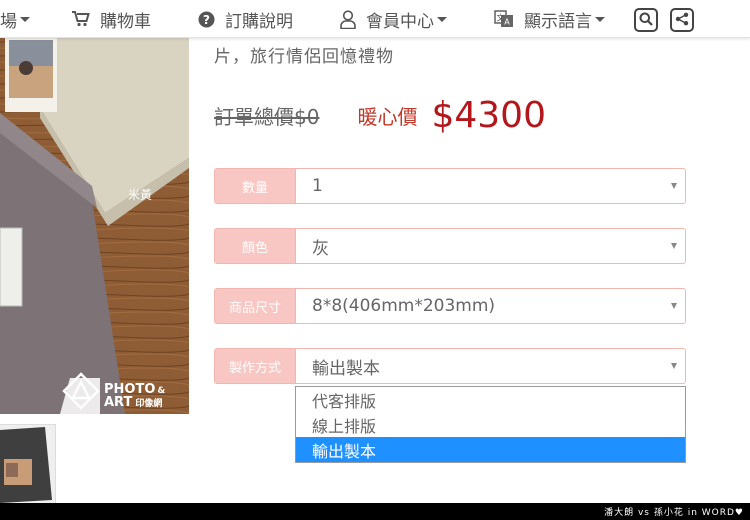  Describe the element at coordinates (8, 21) in the screenshot. I see `nav-item-partial-label: 場` at that location.